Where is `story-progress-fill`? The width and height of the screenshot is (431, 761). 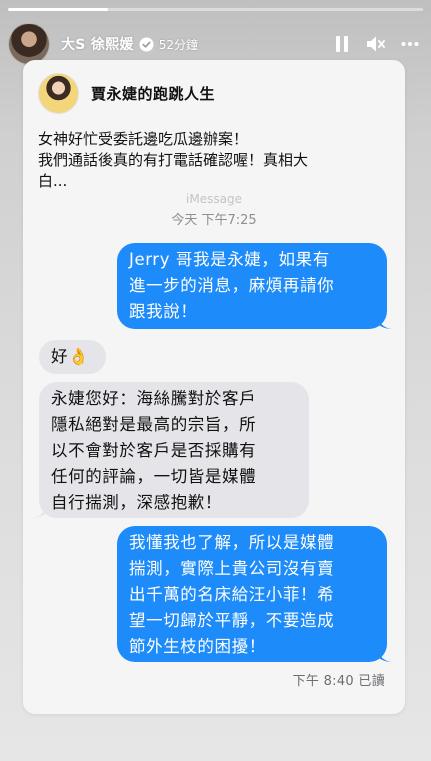
story-progress-fill is located at coordinates (58, 9).